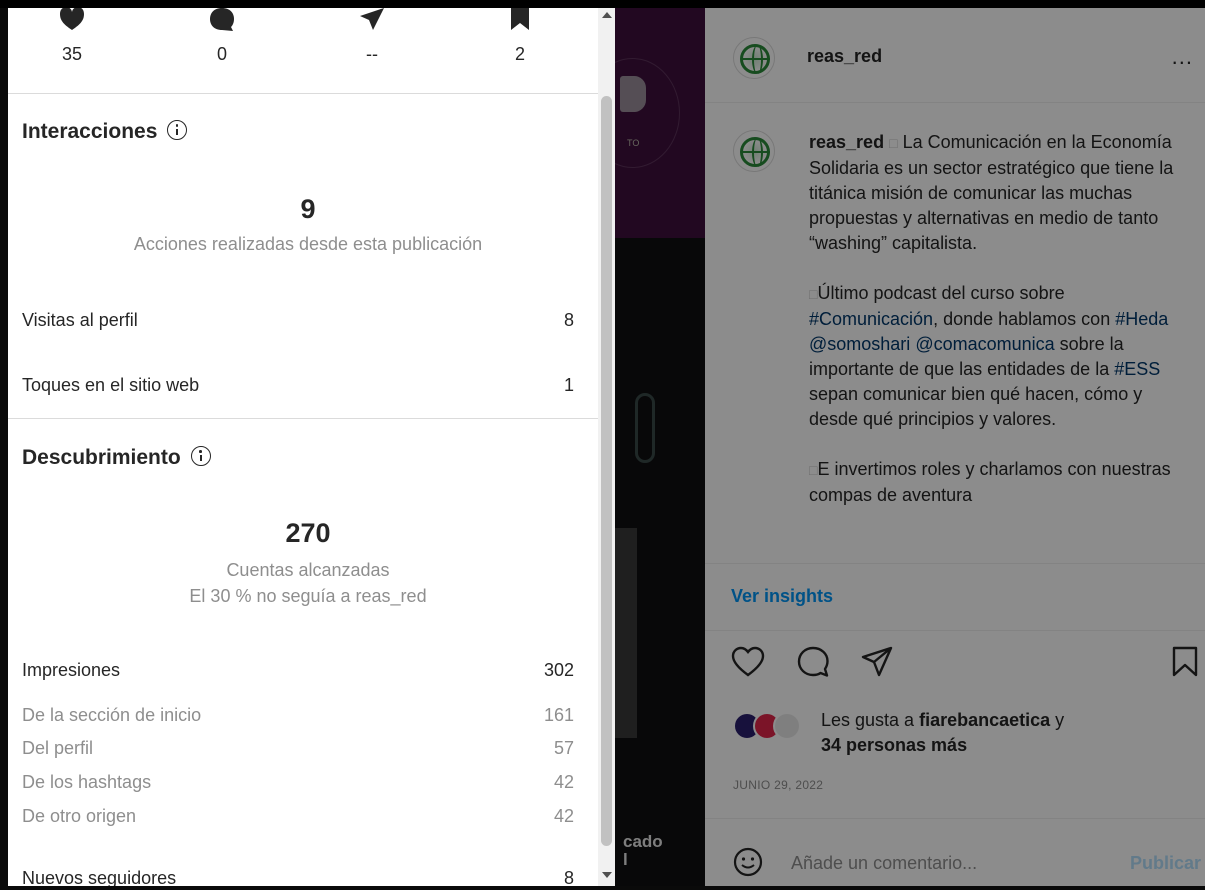  Describe the element at coordinates (645, 428) in the screenshot. I see `post-image-chain` at that location.